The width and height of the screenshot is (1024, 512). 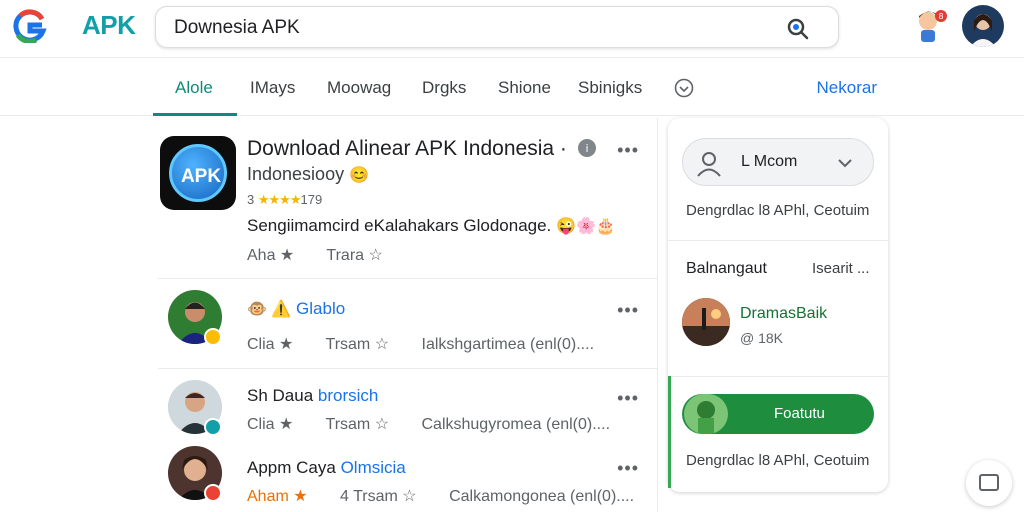 I want to click on top-bar: APK 8, so click(x=512, y=29).